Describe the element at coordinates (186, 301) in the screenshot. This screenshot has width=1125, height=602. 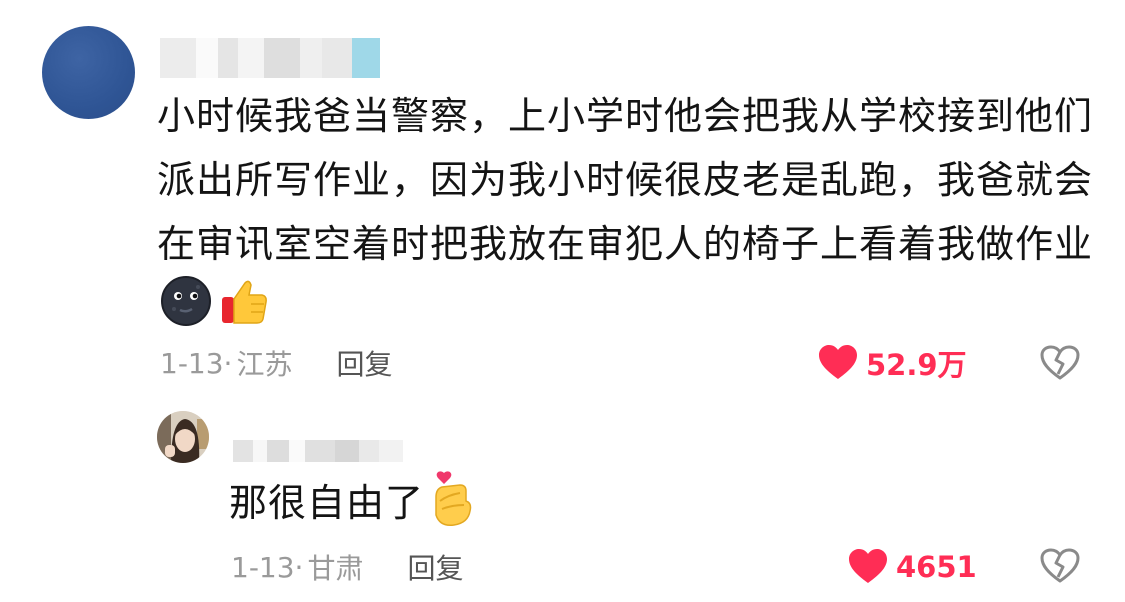
I see `new-moon-face-icon` at that location.